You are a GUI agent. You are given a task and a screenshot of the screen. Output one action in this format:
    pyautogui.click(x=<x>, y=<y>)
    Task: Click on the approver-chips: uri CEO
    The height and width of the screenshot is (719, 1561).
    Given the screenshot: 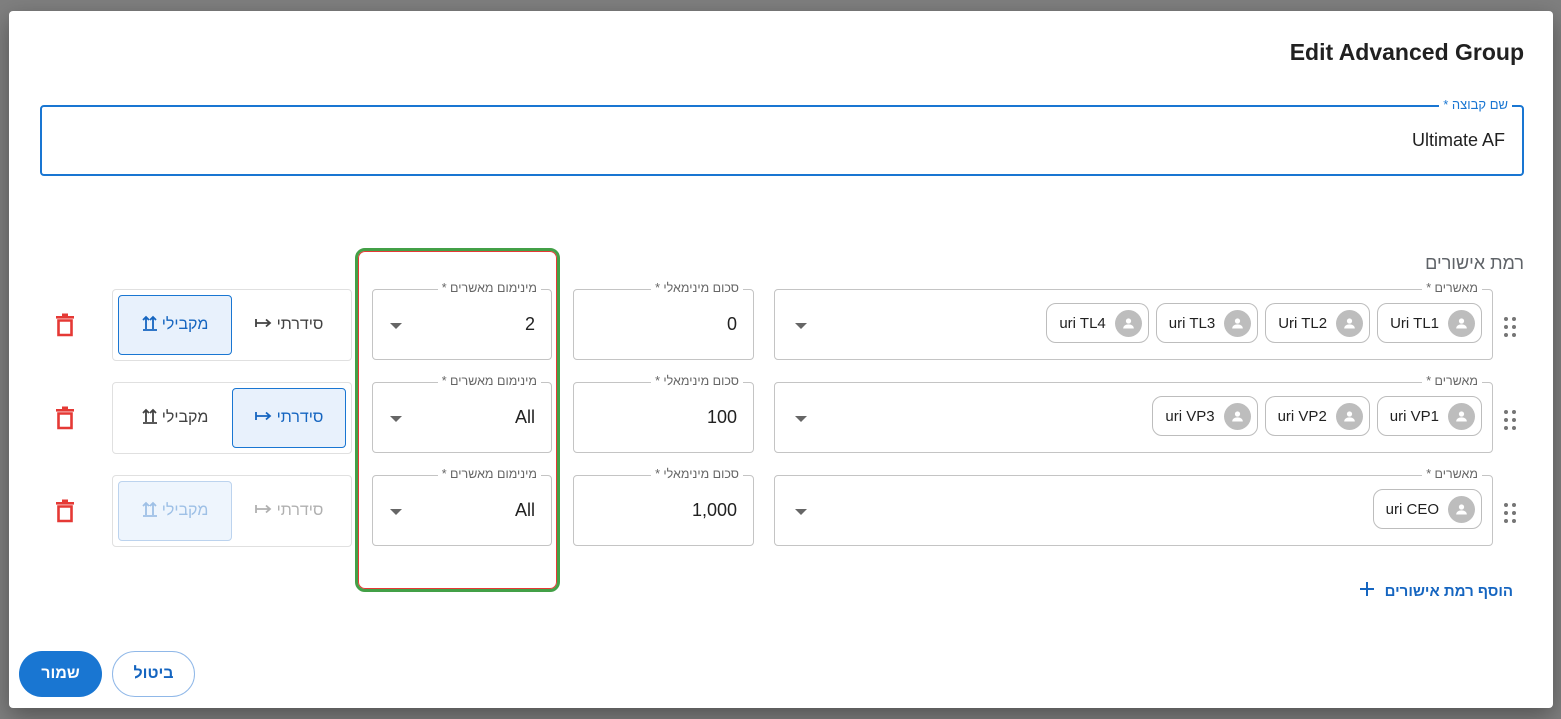 What is the action you would take?
    pyautogui.click(x=1427, y=509)
    